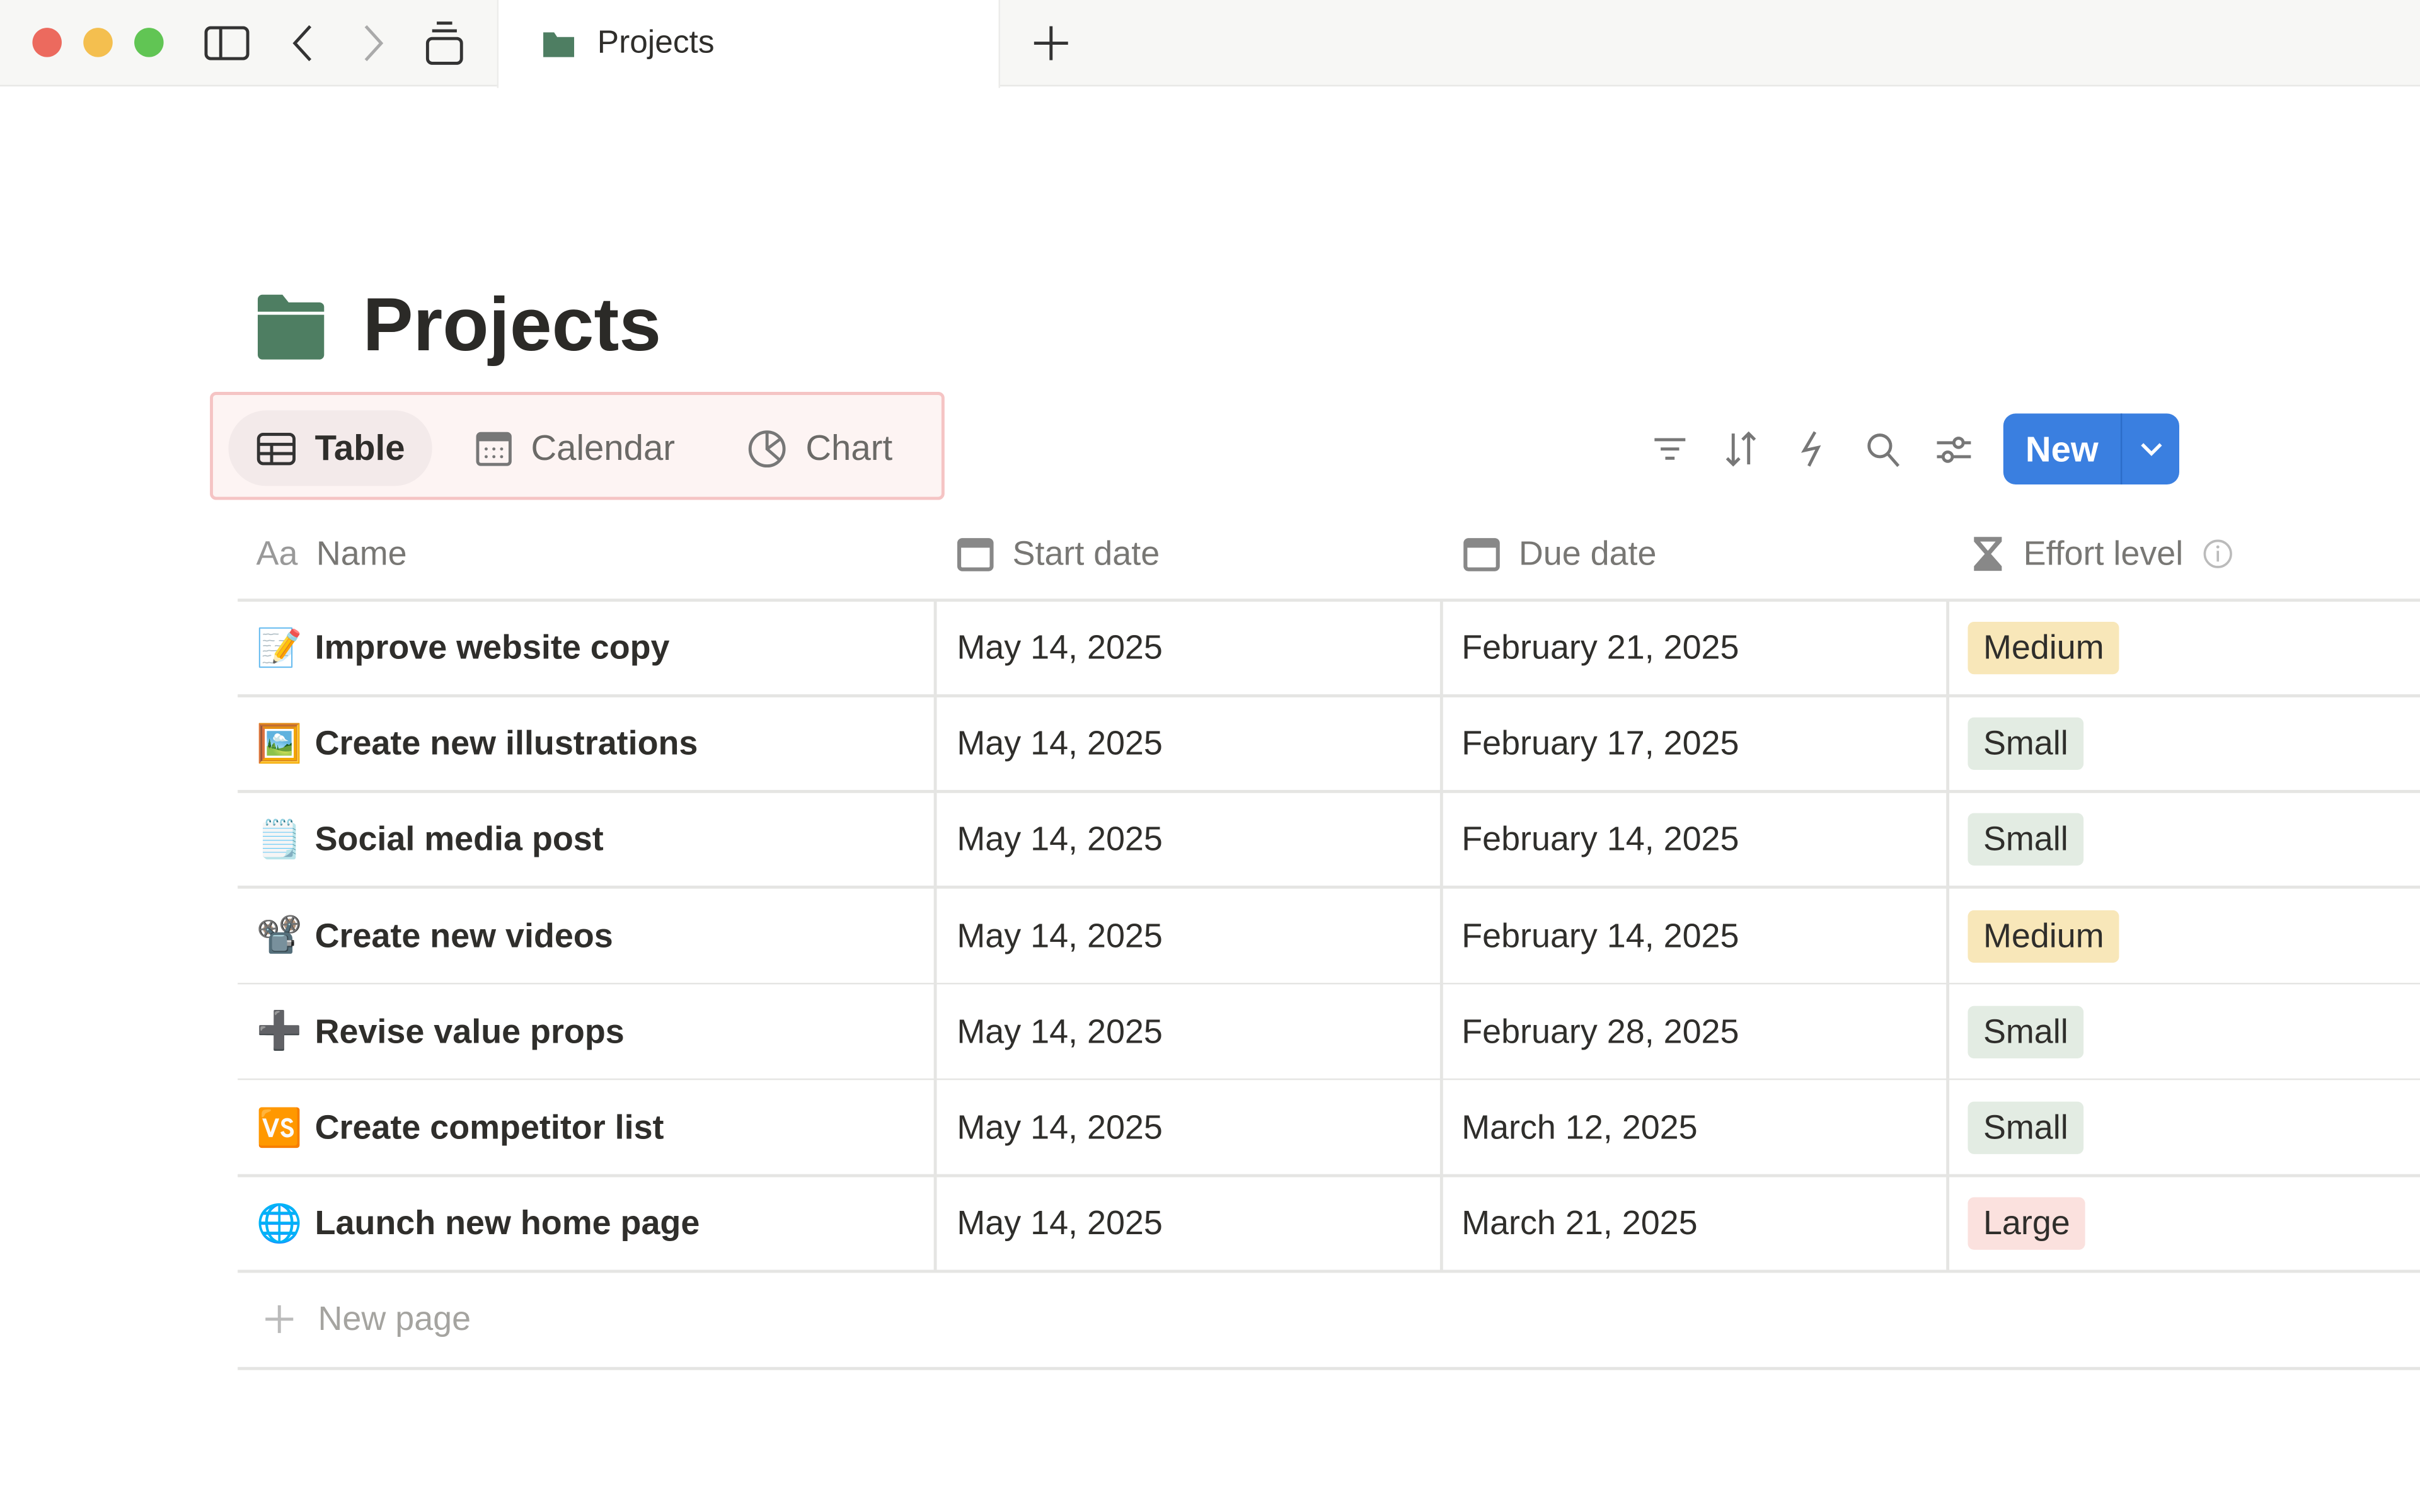 The width and height of the screenshot is (2420, 1512). What do you see at coordinates (459, 839) in the screenshot?
I see `page-name: Social media post` at bounding box center [459, 839].